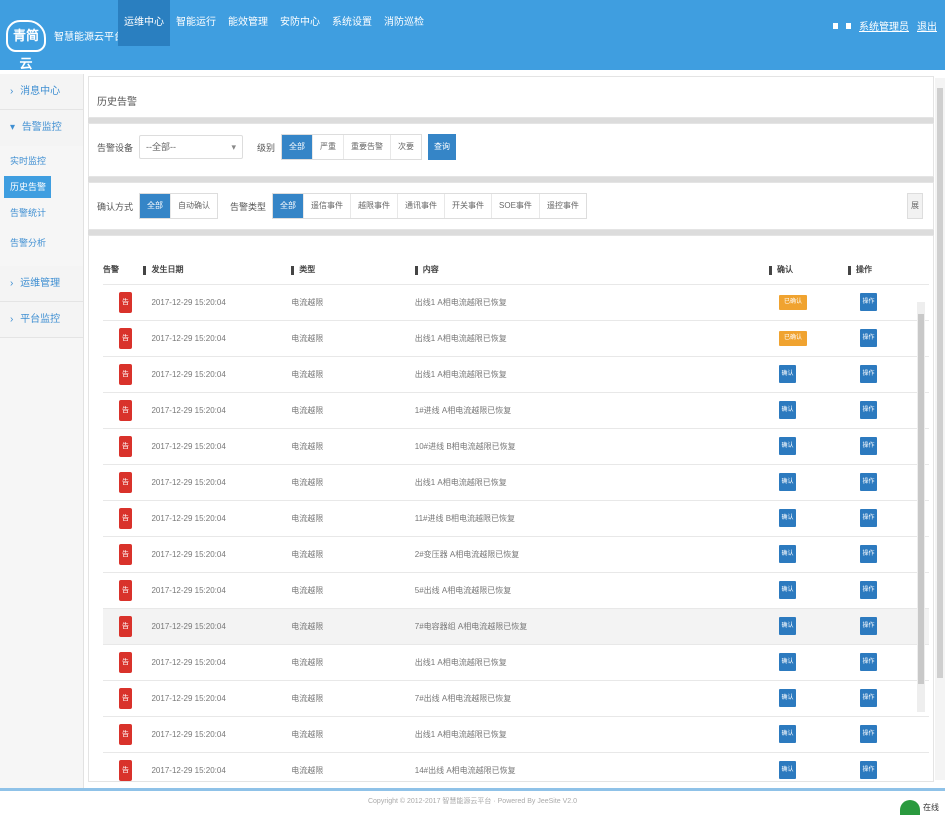 The height and width of the screenshot is (815, 945). What do you see at coordinates (328, 206) in the screenshot?
I see `filter-option: 遥信事件` at bounding box center [328, 206].